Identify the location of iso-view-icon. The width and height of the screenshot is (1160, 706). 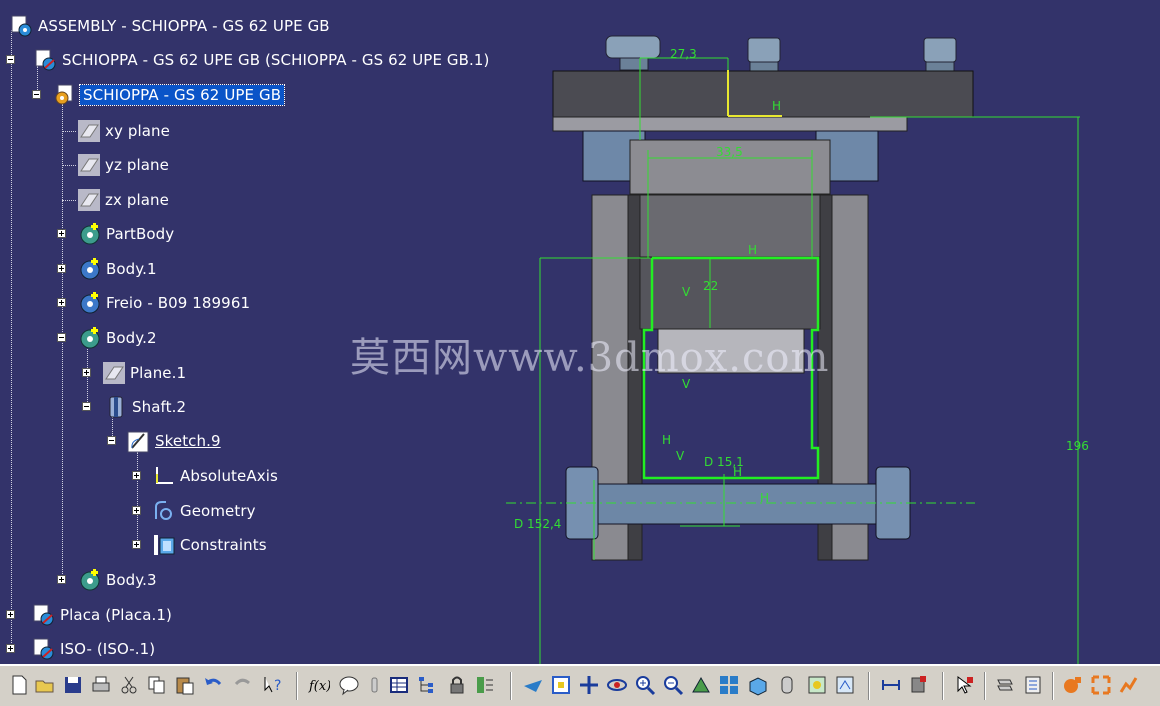
(757, 685).